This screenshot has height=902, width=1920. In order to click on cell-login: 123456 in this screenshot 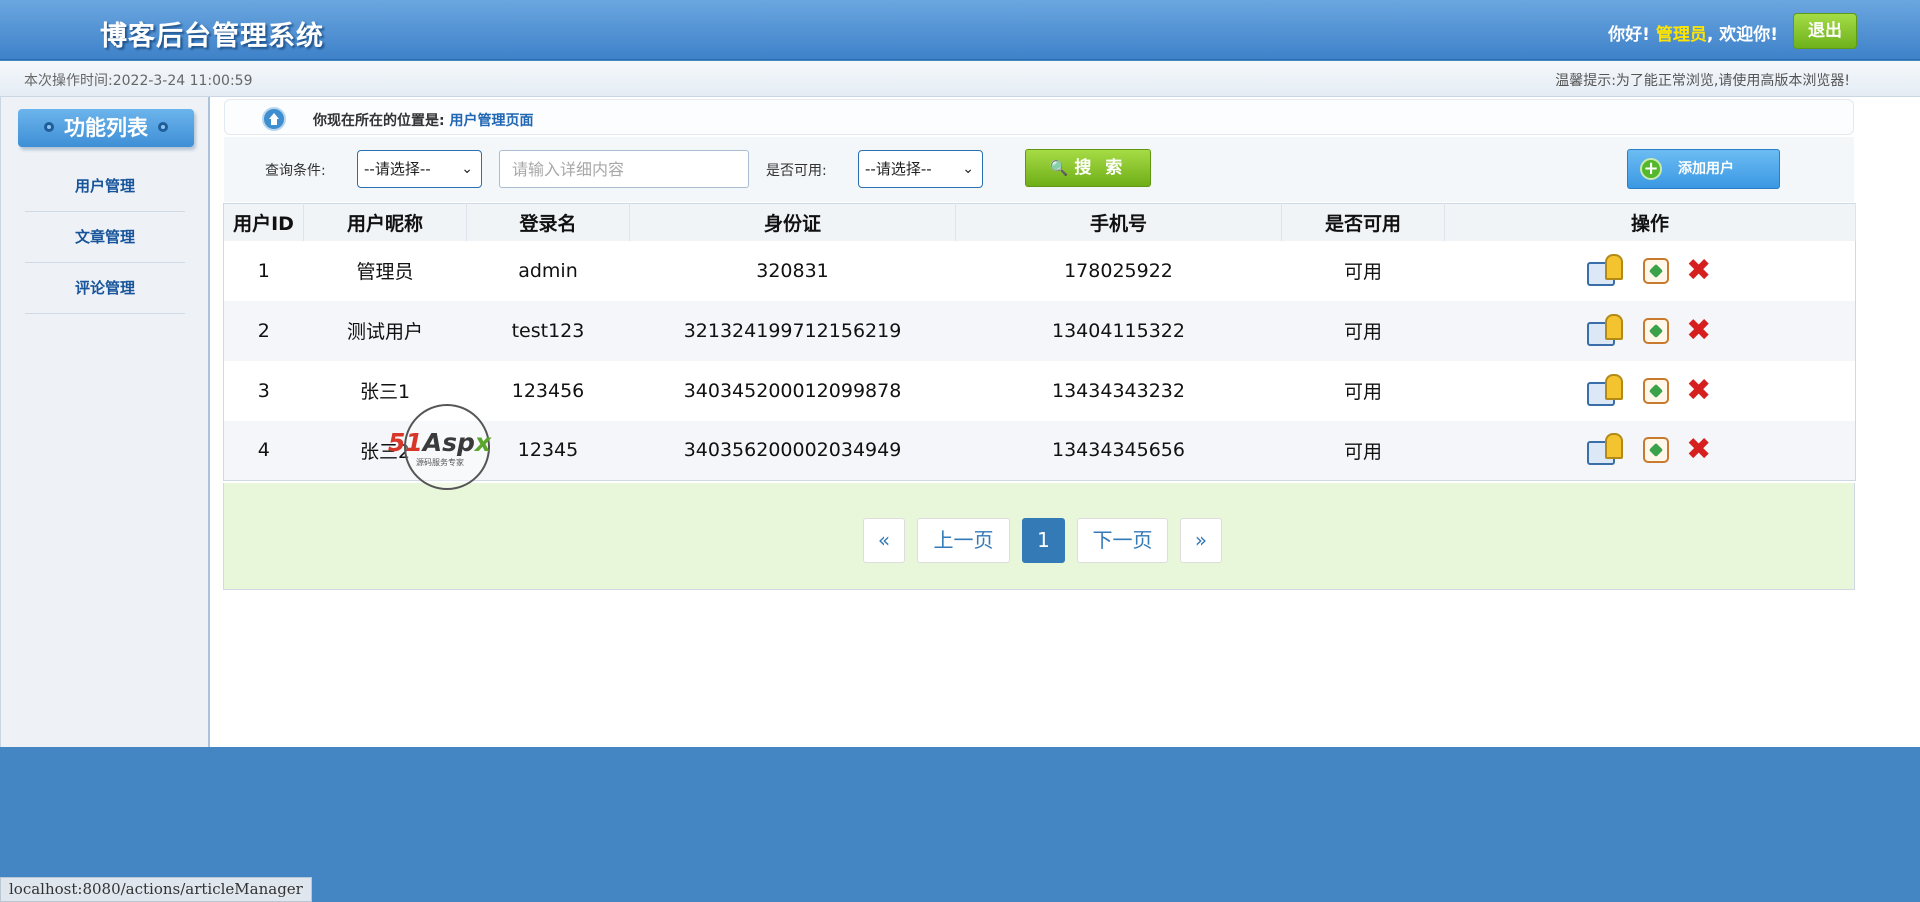, I will do `click(548, 390)`.